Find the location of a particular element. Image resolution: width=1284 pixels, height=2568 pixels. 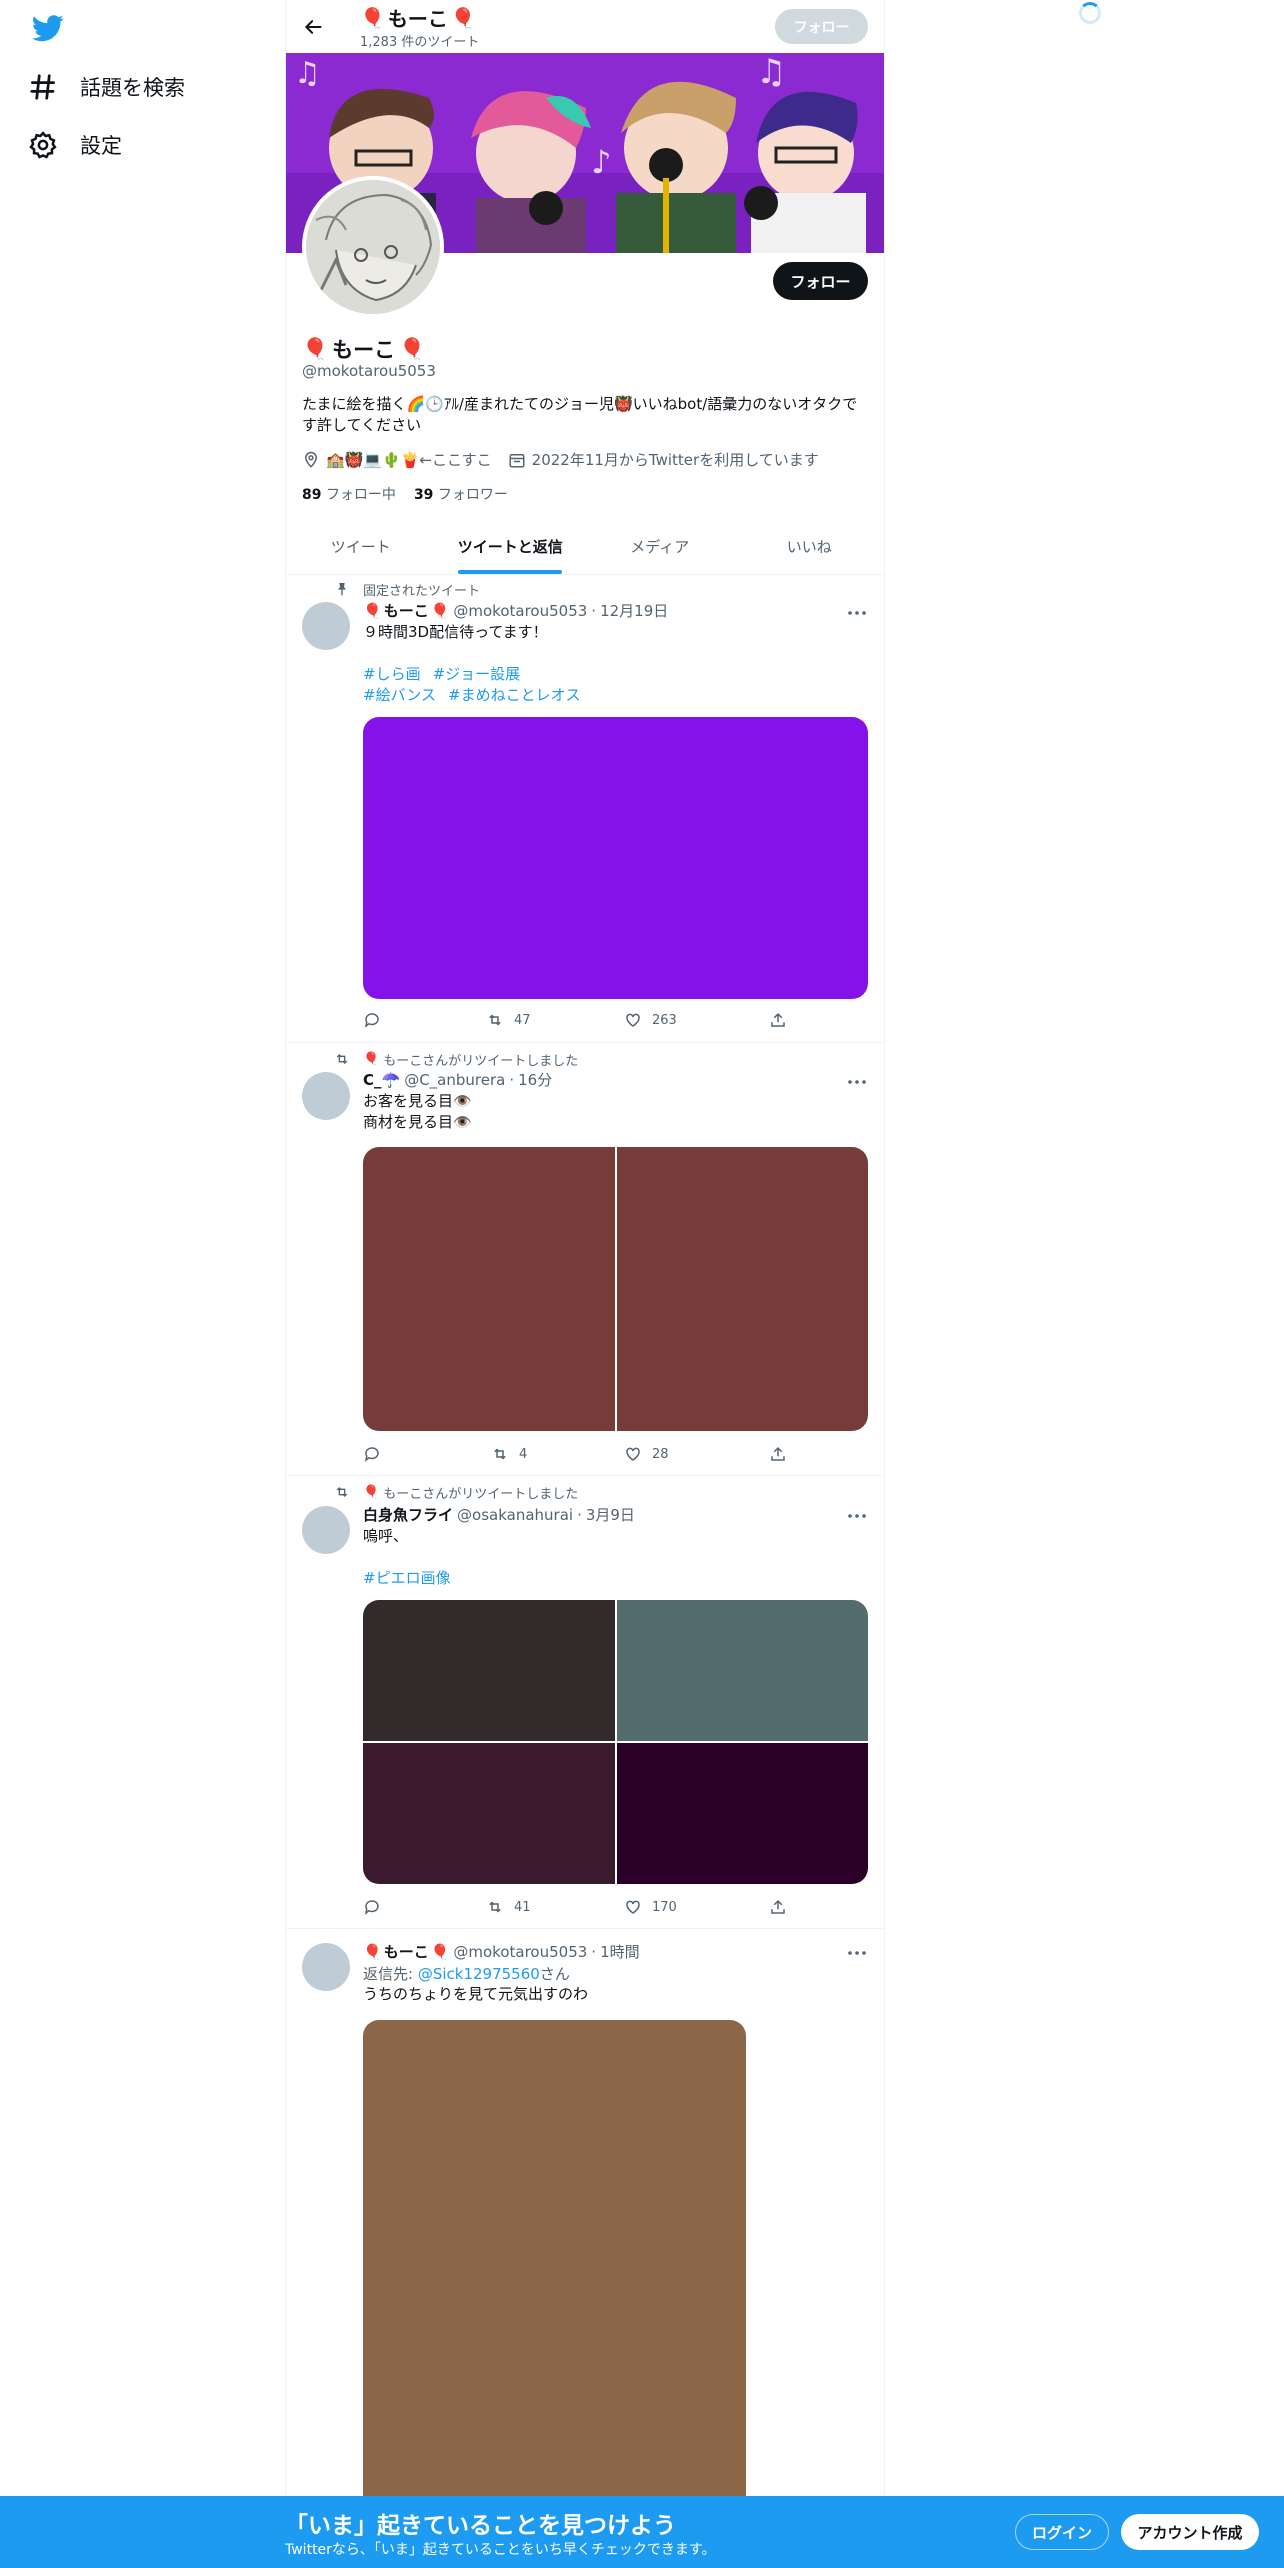

share-icon is located at coordinates (778, 1019).